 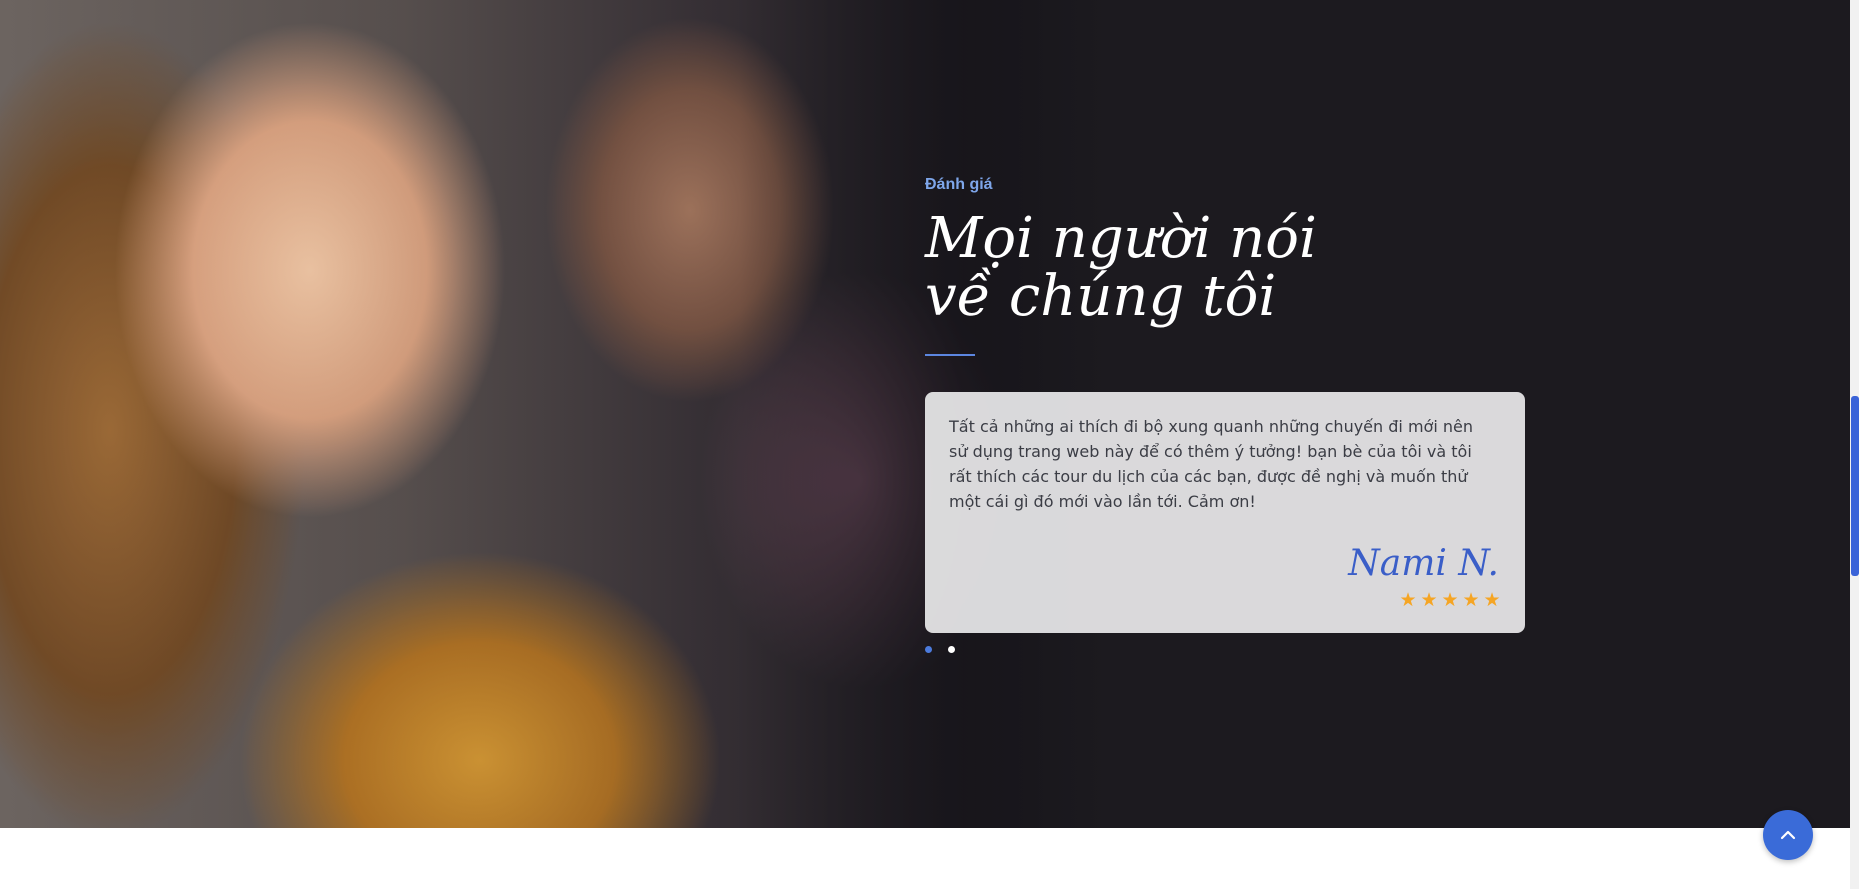 I want to click on review-author: Nami N., so click(x=1423, y=563).